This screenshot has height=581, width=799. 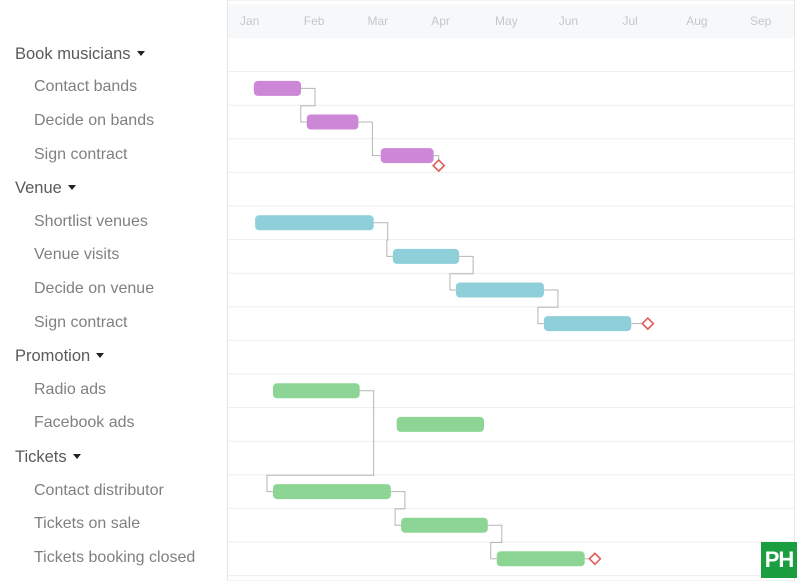 I want to click on task-label: Decide on bands, so click(x=94, y=121).